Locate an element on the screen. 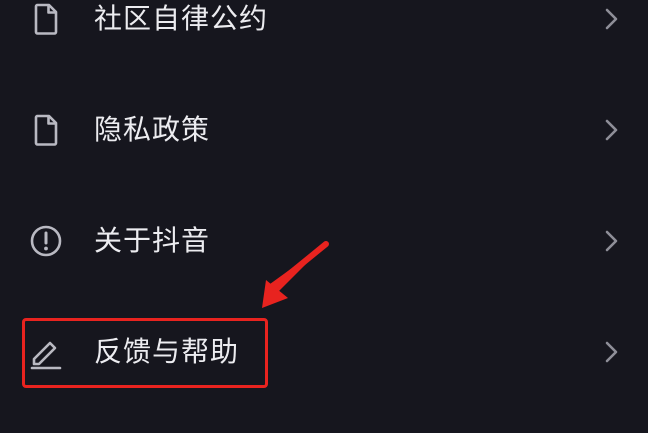 This screenshot has height=433, width=648. menu-item-label: 社区自律公约 is located at coordinates (181, 18).